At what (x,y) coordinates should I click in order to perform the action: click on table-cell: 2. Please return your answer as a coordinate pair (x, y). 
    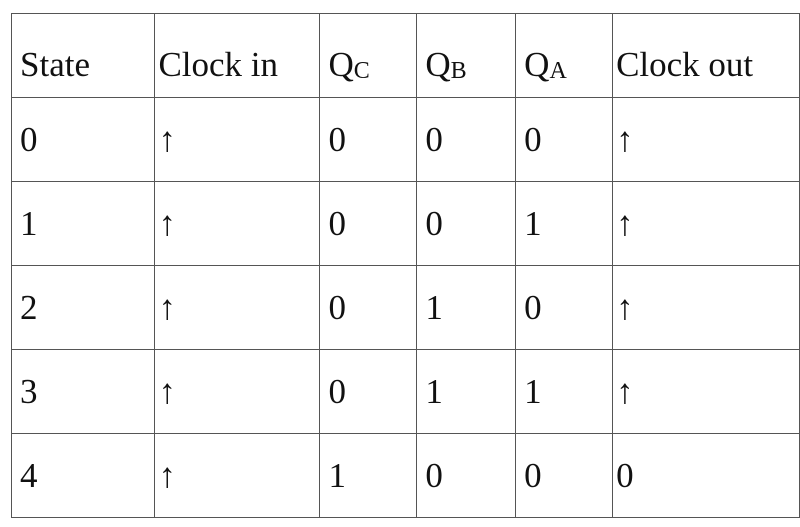
    Looking at the image, I should click on (83, 307).